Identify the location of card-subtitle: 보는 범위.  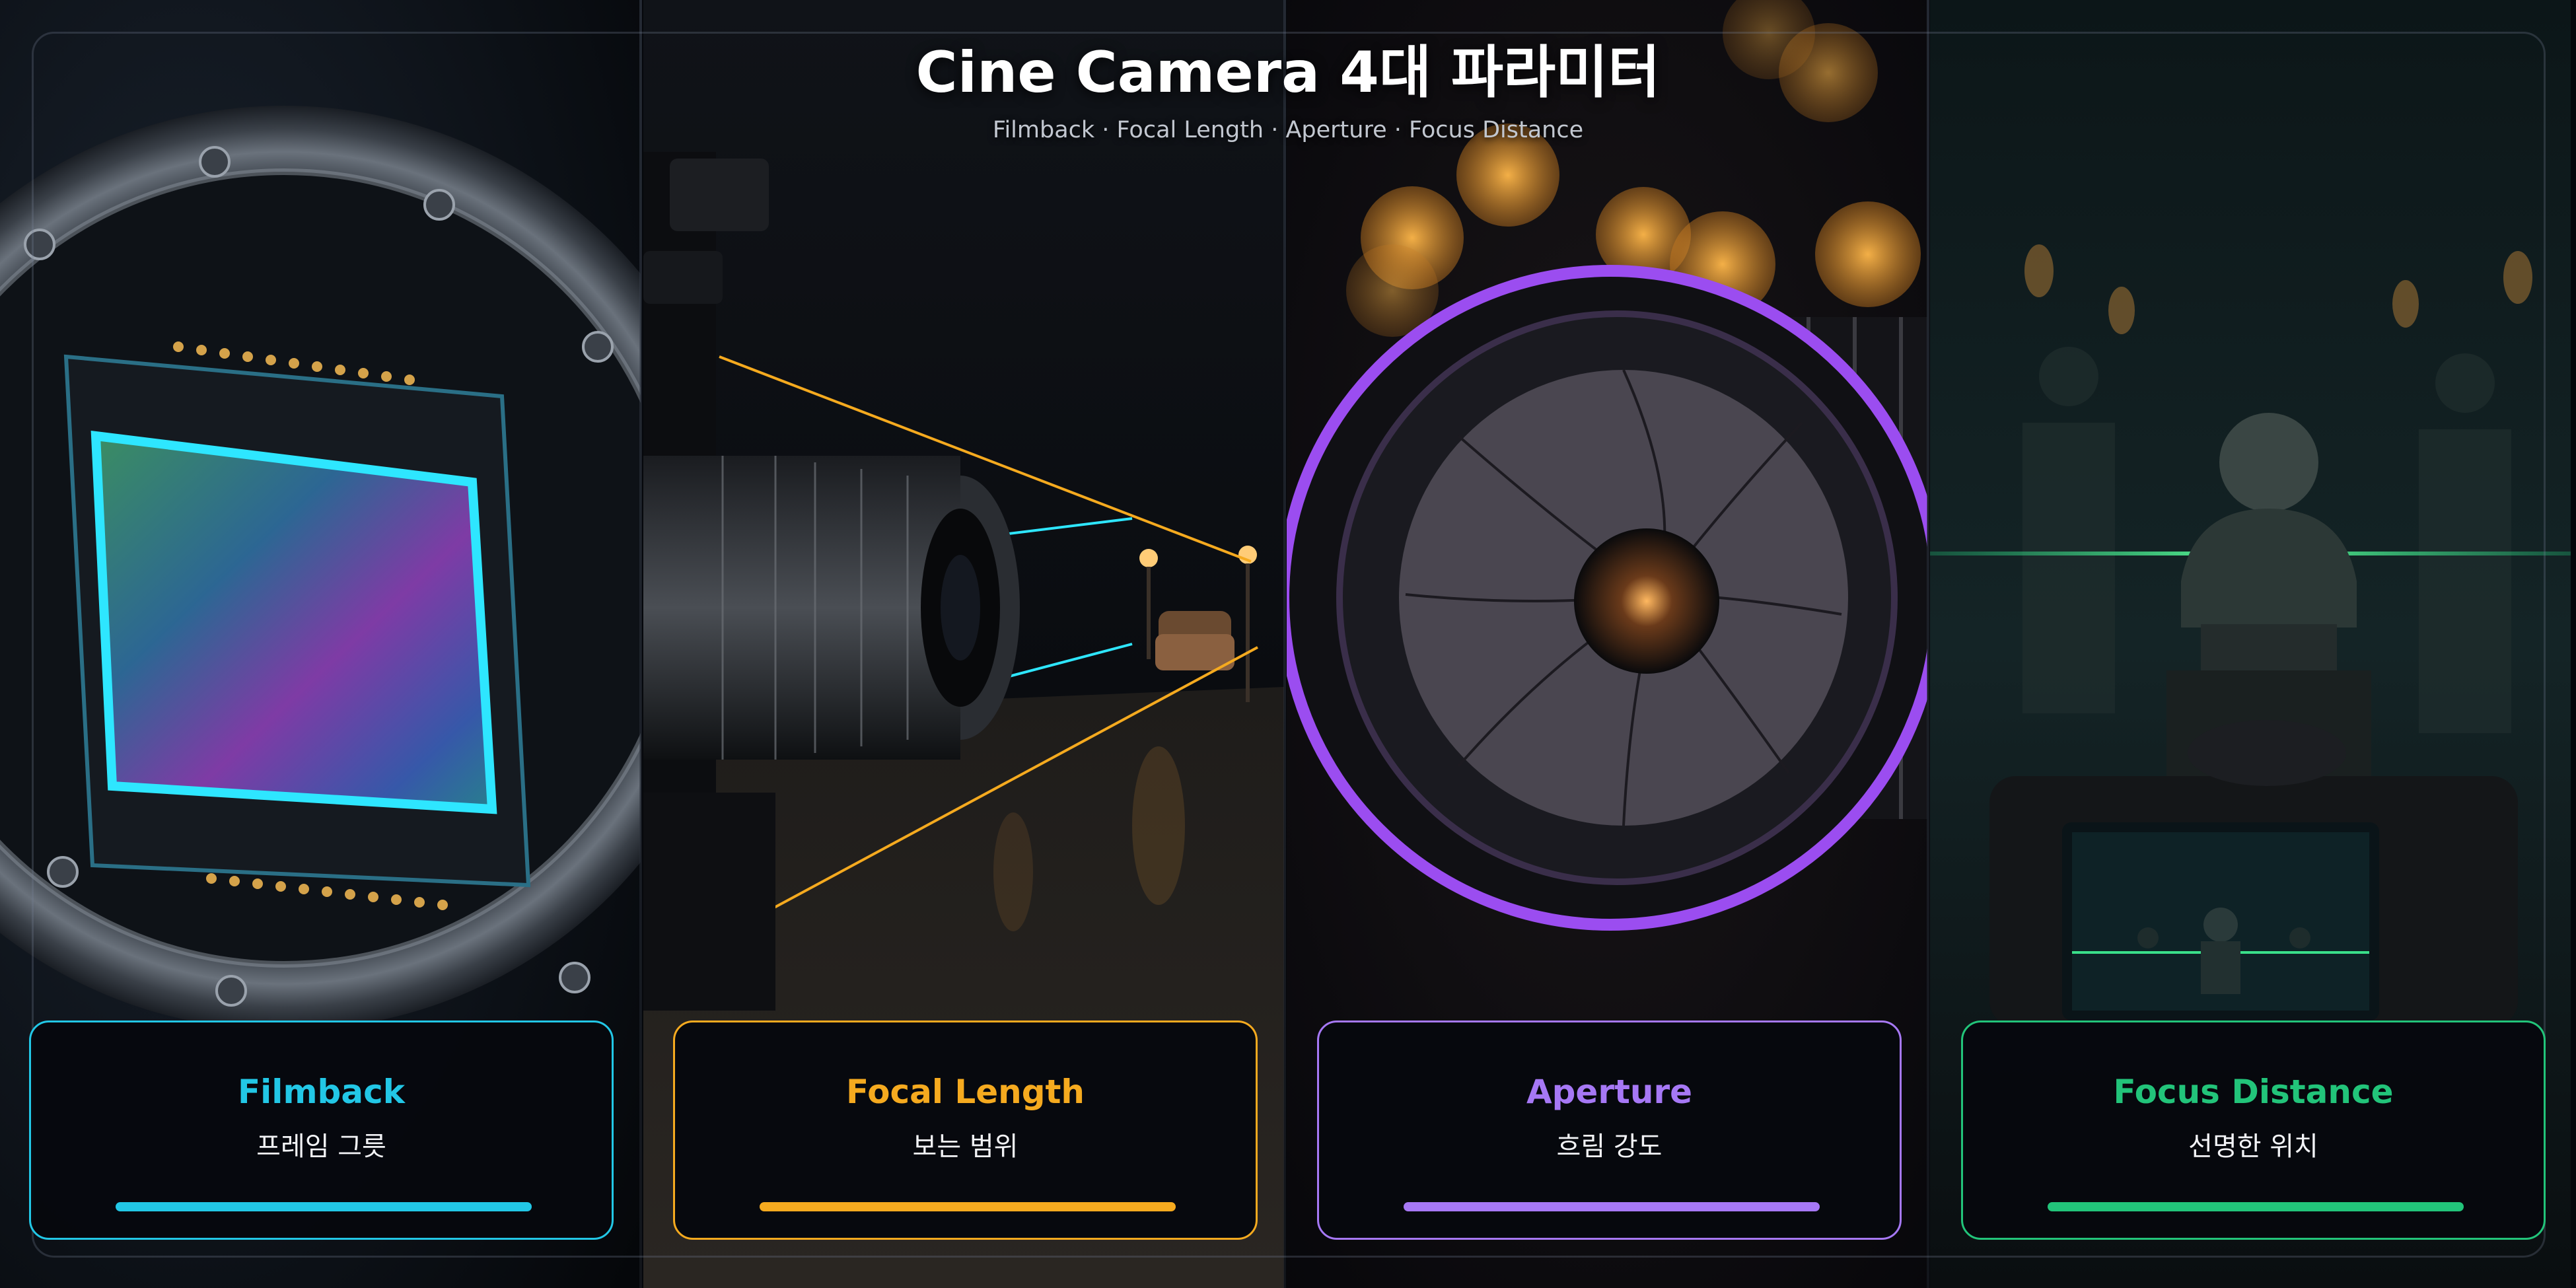
(965, 1147).